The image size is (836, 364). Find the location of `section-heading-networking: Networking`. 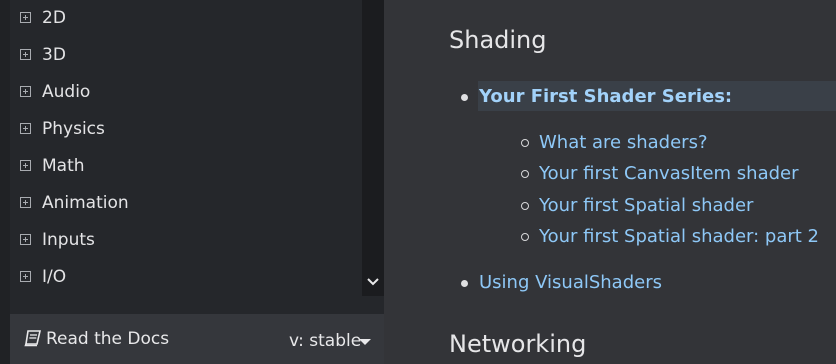

section-heading-networking: Networking is located at coordinates (518, 344).